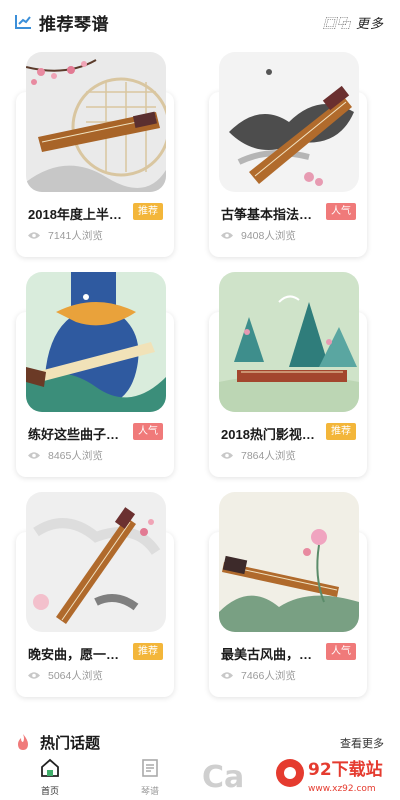 This screenshot has height=800, width=400. Describe the element at coordinates (268, 456) in the screenshot. I see `view-count-text: 7864人浏览` at that location.